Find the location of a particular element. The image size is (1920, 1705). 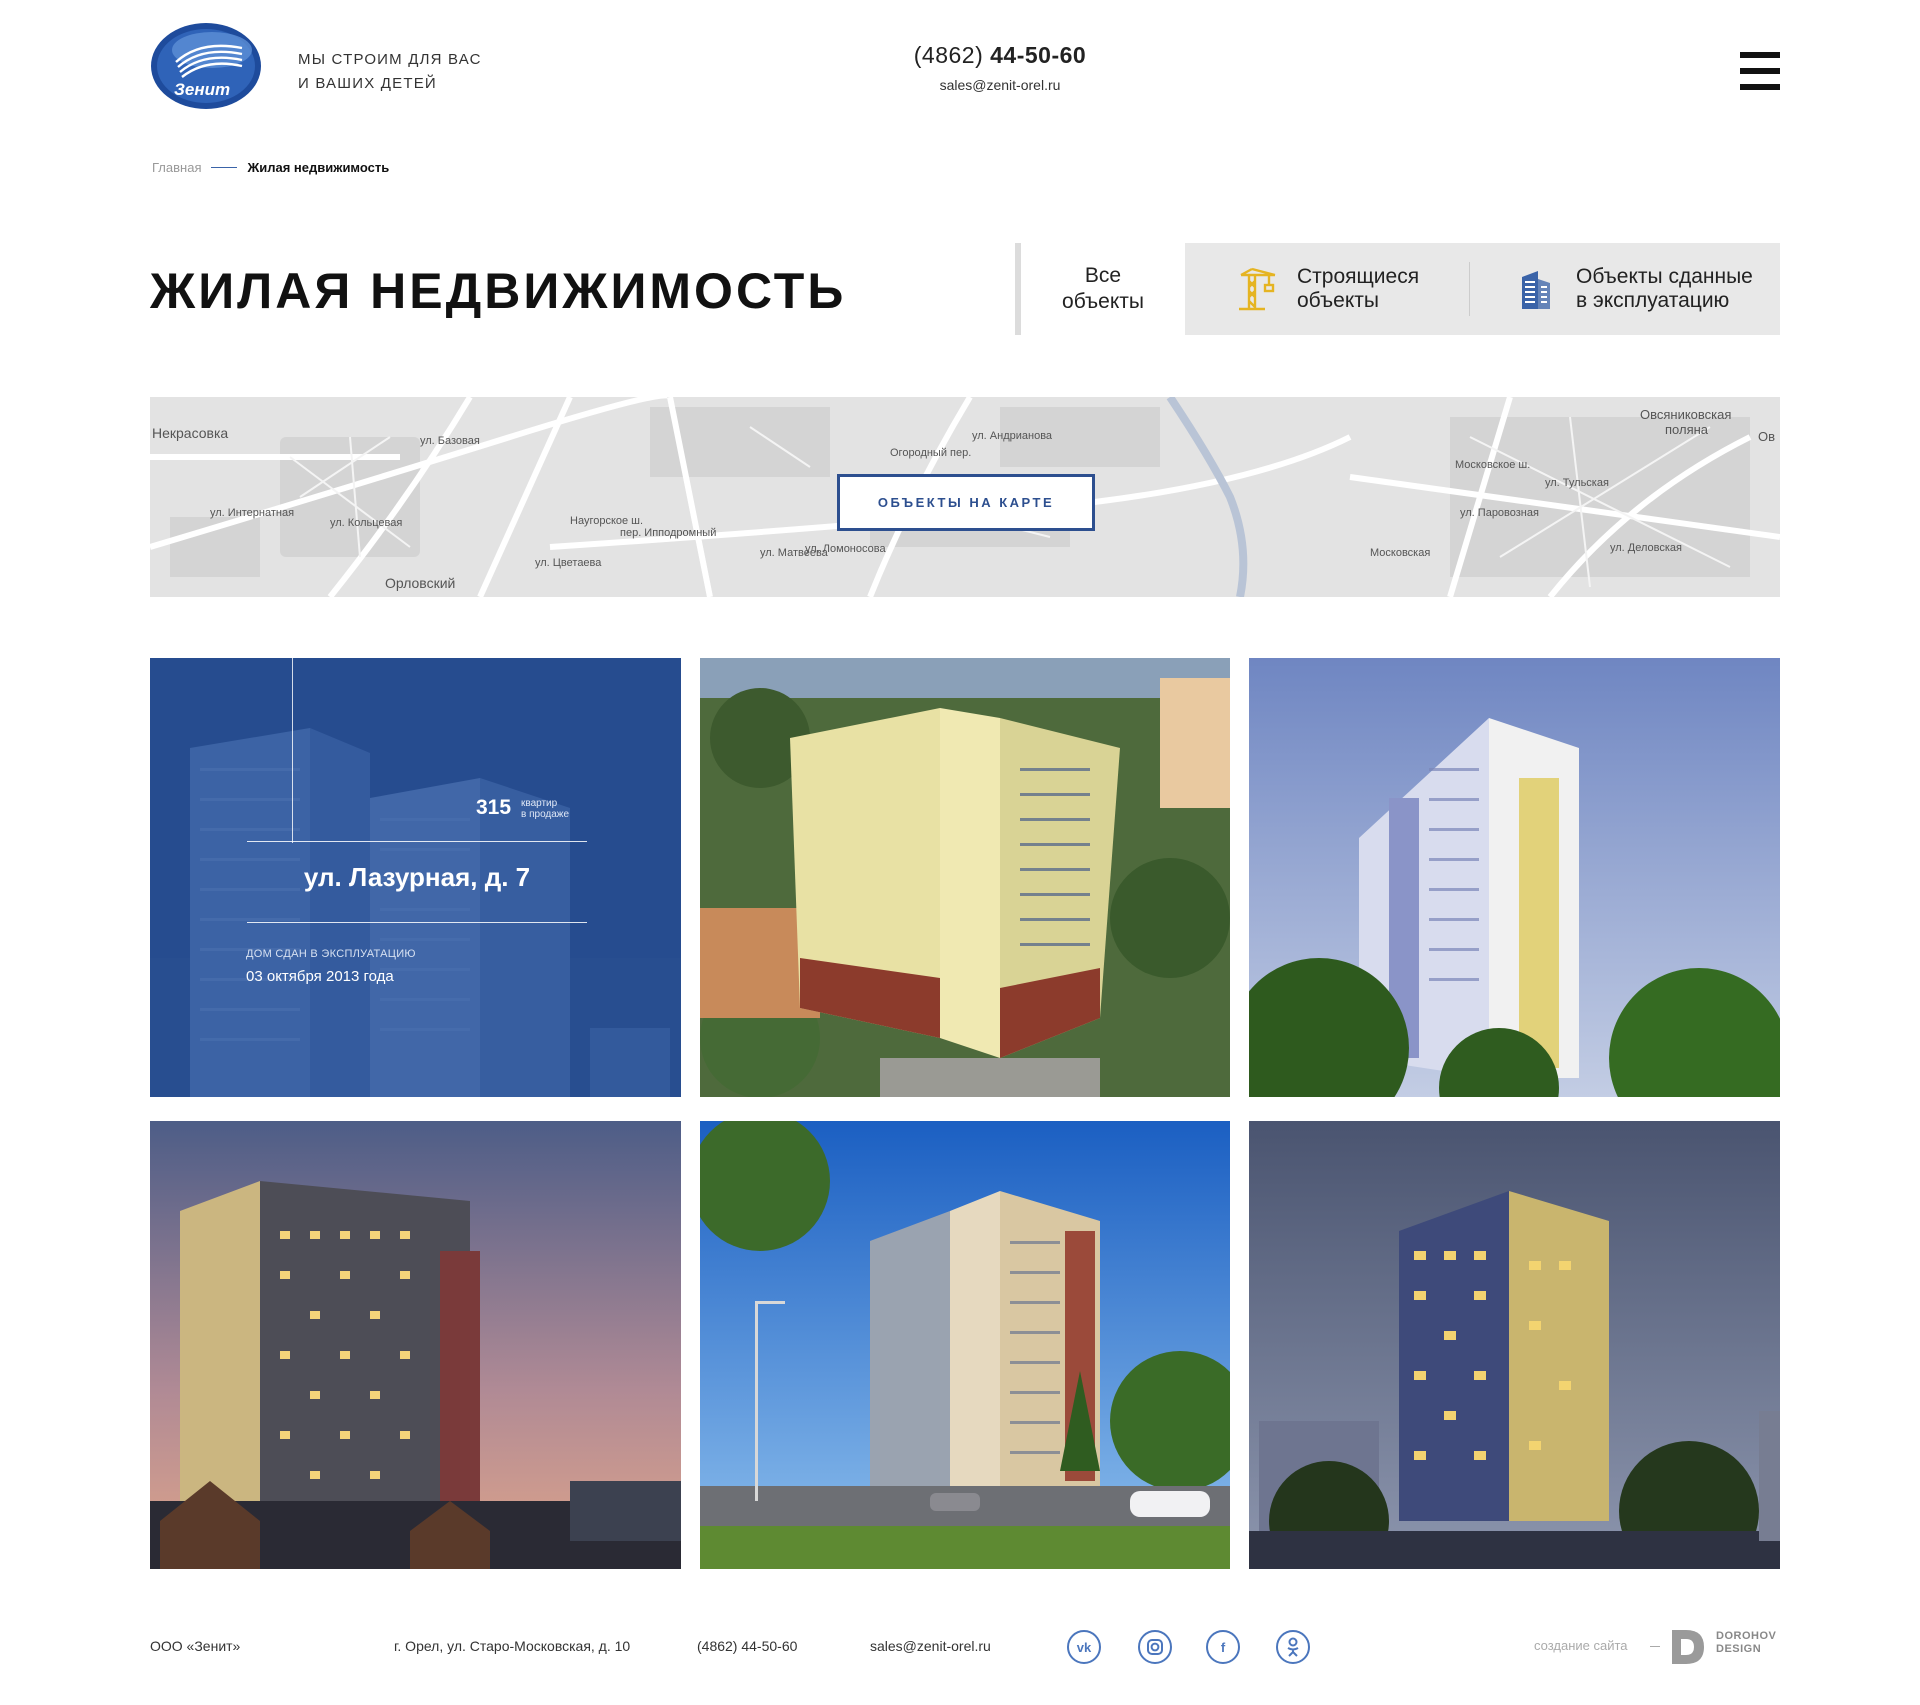

footer-address: г. Орел, ул. Старо-Московская, д. 10 is located at coordinates (512, 1646).